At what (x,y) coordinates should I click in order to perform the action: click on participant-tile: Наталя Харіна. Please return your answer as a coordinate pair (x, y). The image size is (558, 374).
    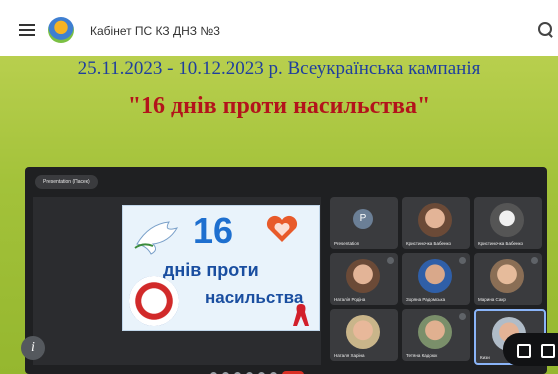
    Looking at the image, I should click on (364, 335).